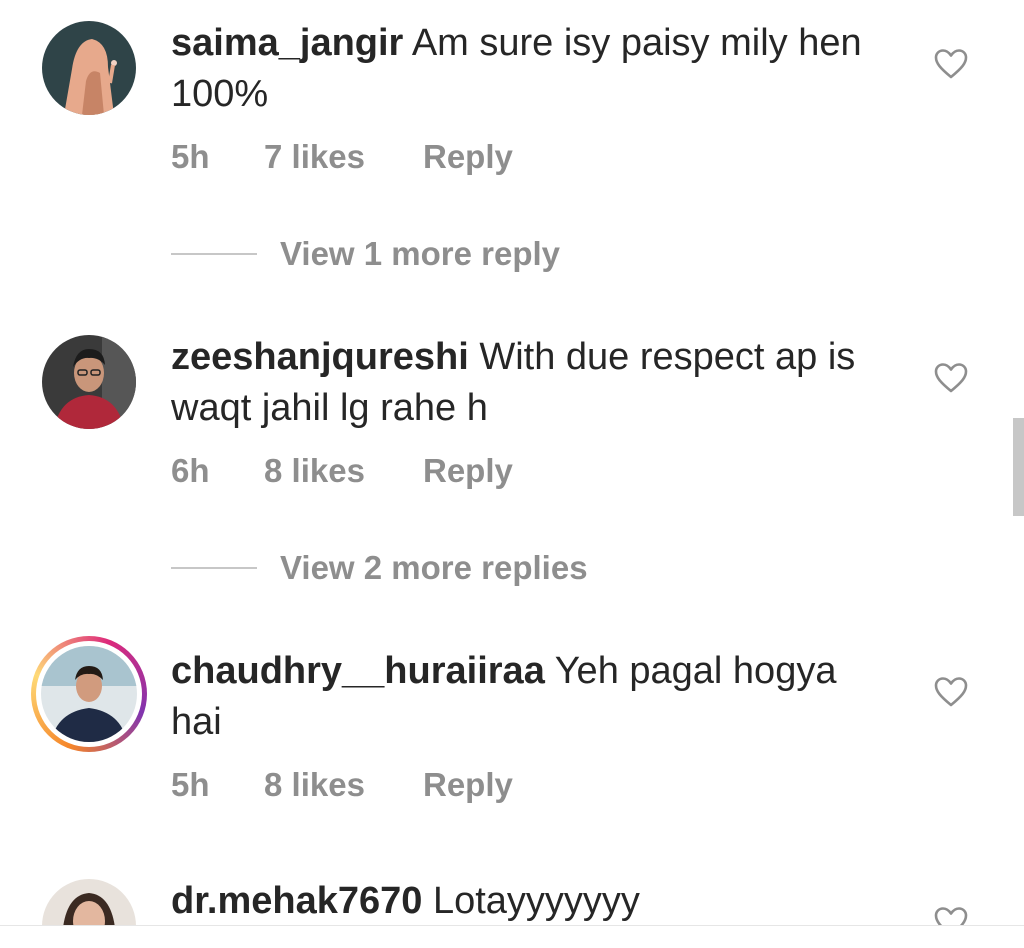  Describe the element at coordinates (287, 43) in the screenshot. I see `comment-username: saima_jangir` at that location.